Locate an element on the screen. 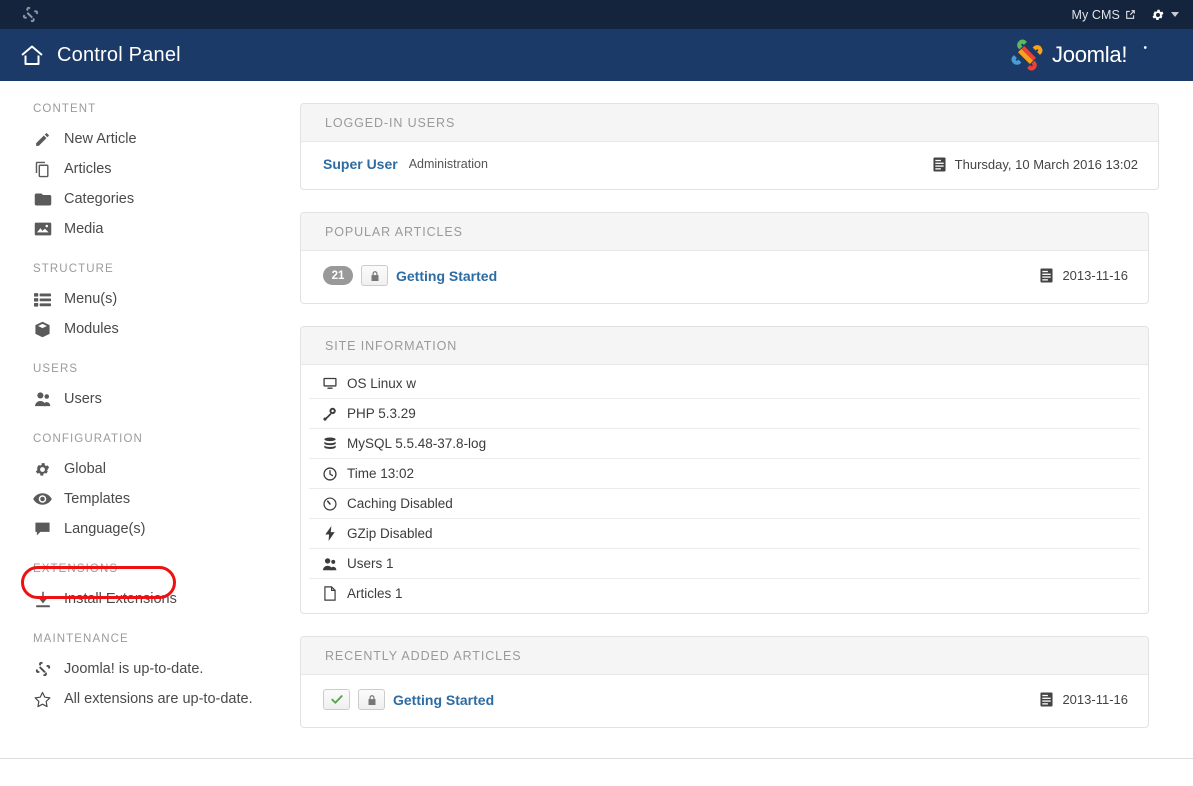 The width and height of the screenshot is (1193, 786). admin-settings-menu is located at coordinates (1165, 15).